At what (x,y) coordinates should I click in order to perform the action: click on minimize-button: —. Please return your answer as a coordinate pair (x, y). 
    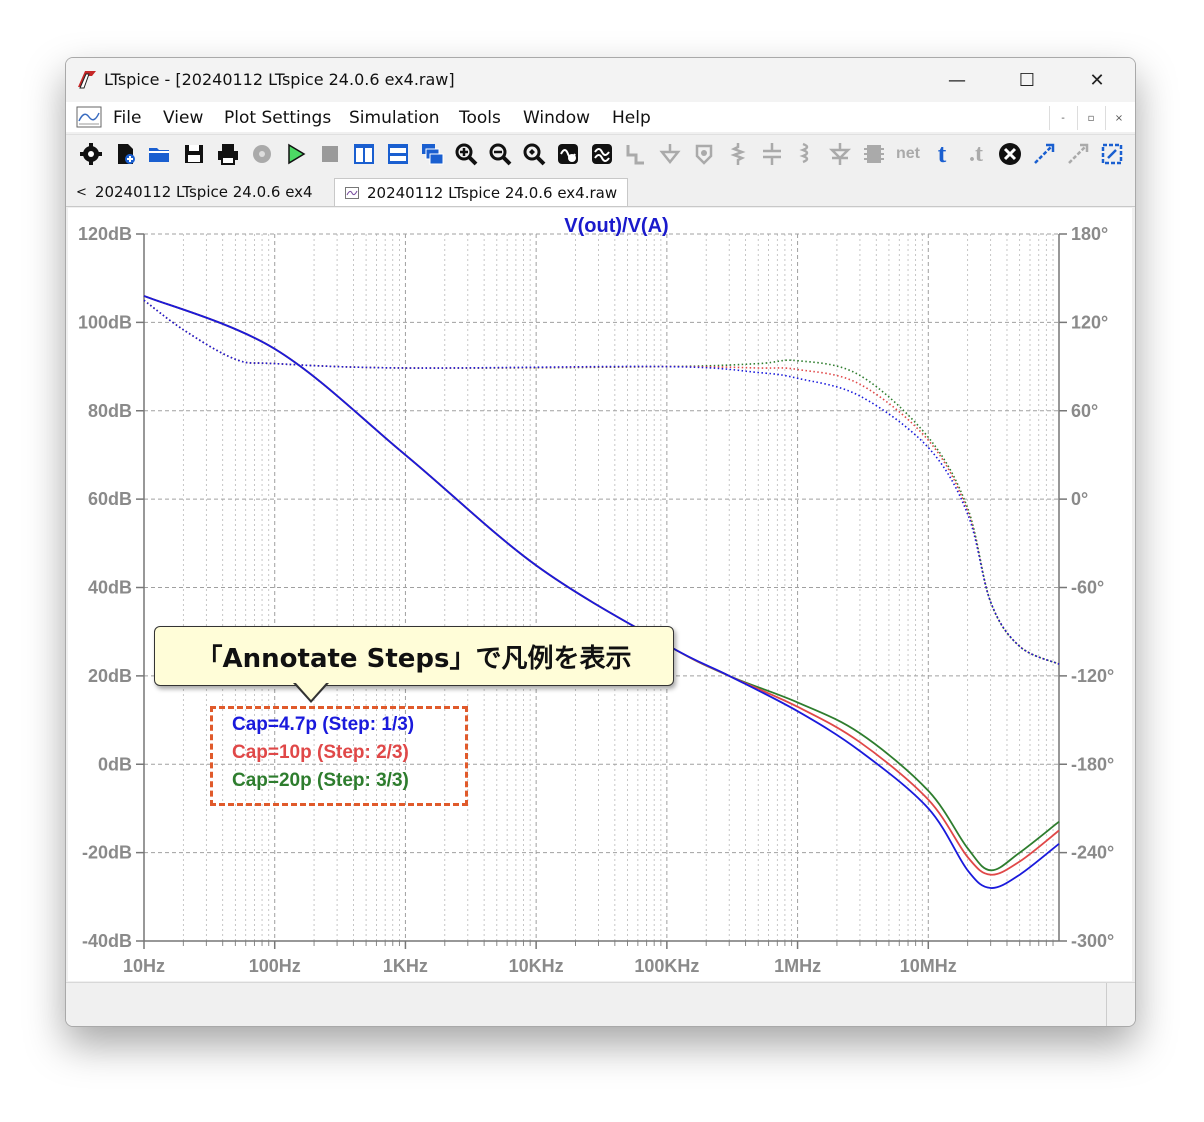
    Looking at the image, I should click on (957, 80).